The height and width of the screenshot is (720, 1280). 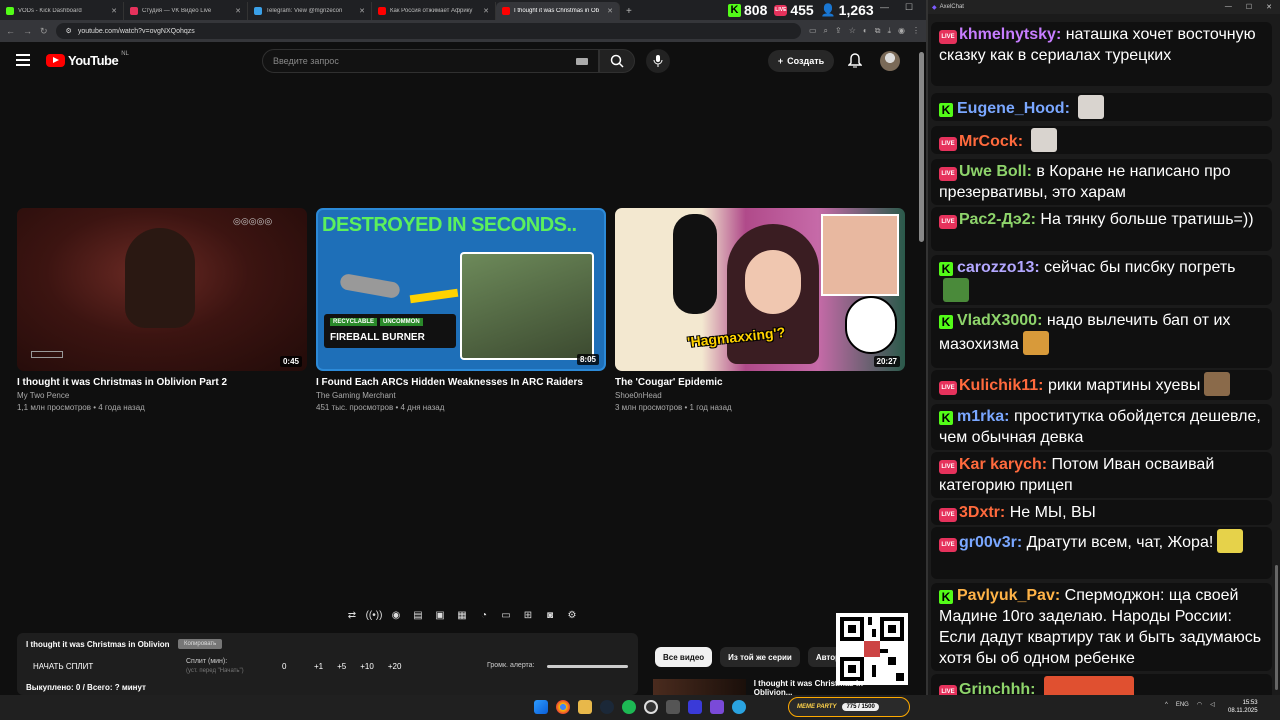 What do you see at coordinates (572, 615) in the screenshot?
I see `settings-icon: ⚙` at bounding box center [572, 615].